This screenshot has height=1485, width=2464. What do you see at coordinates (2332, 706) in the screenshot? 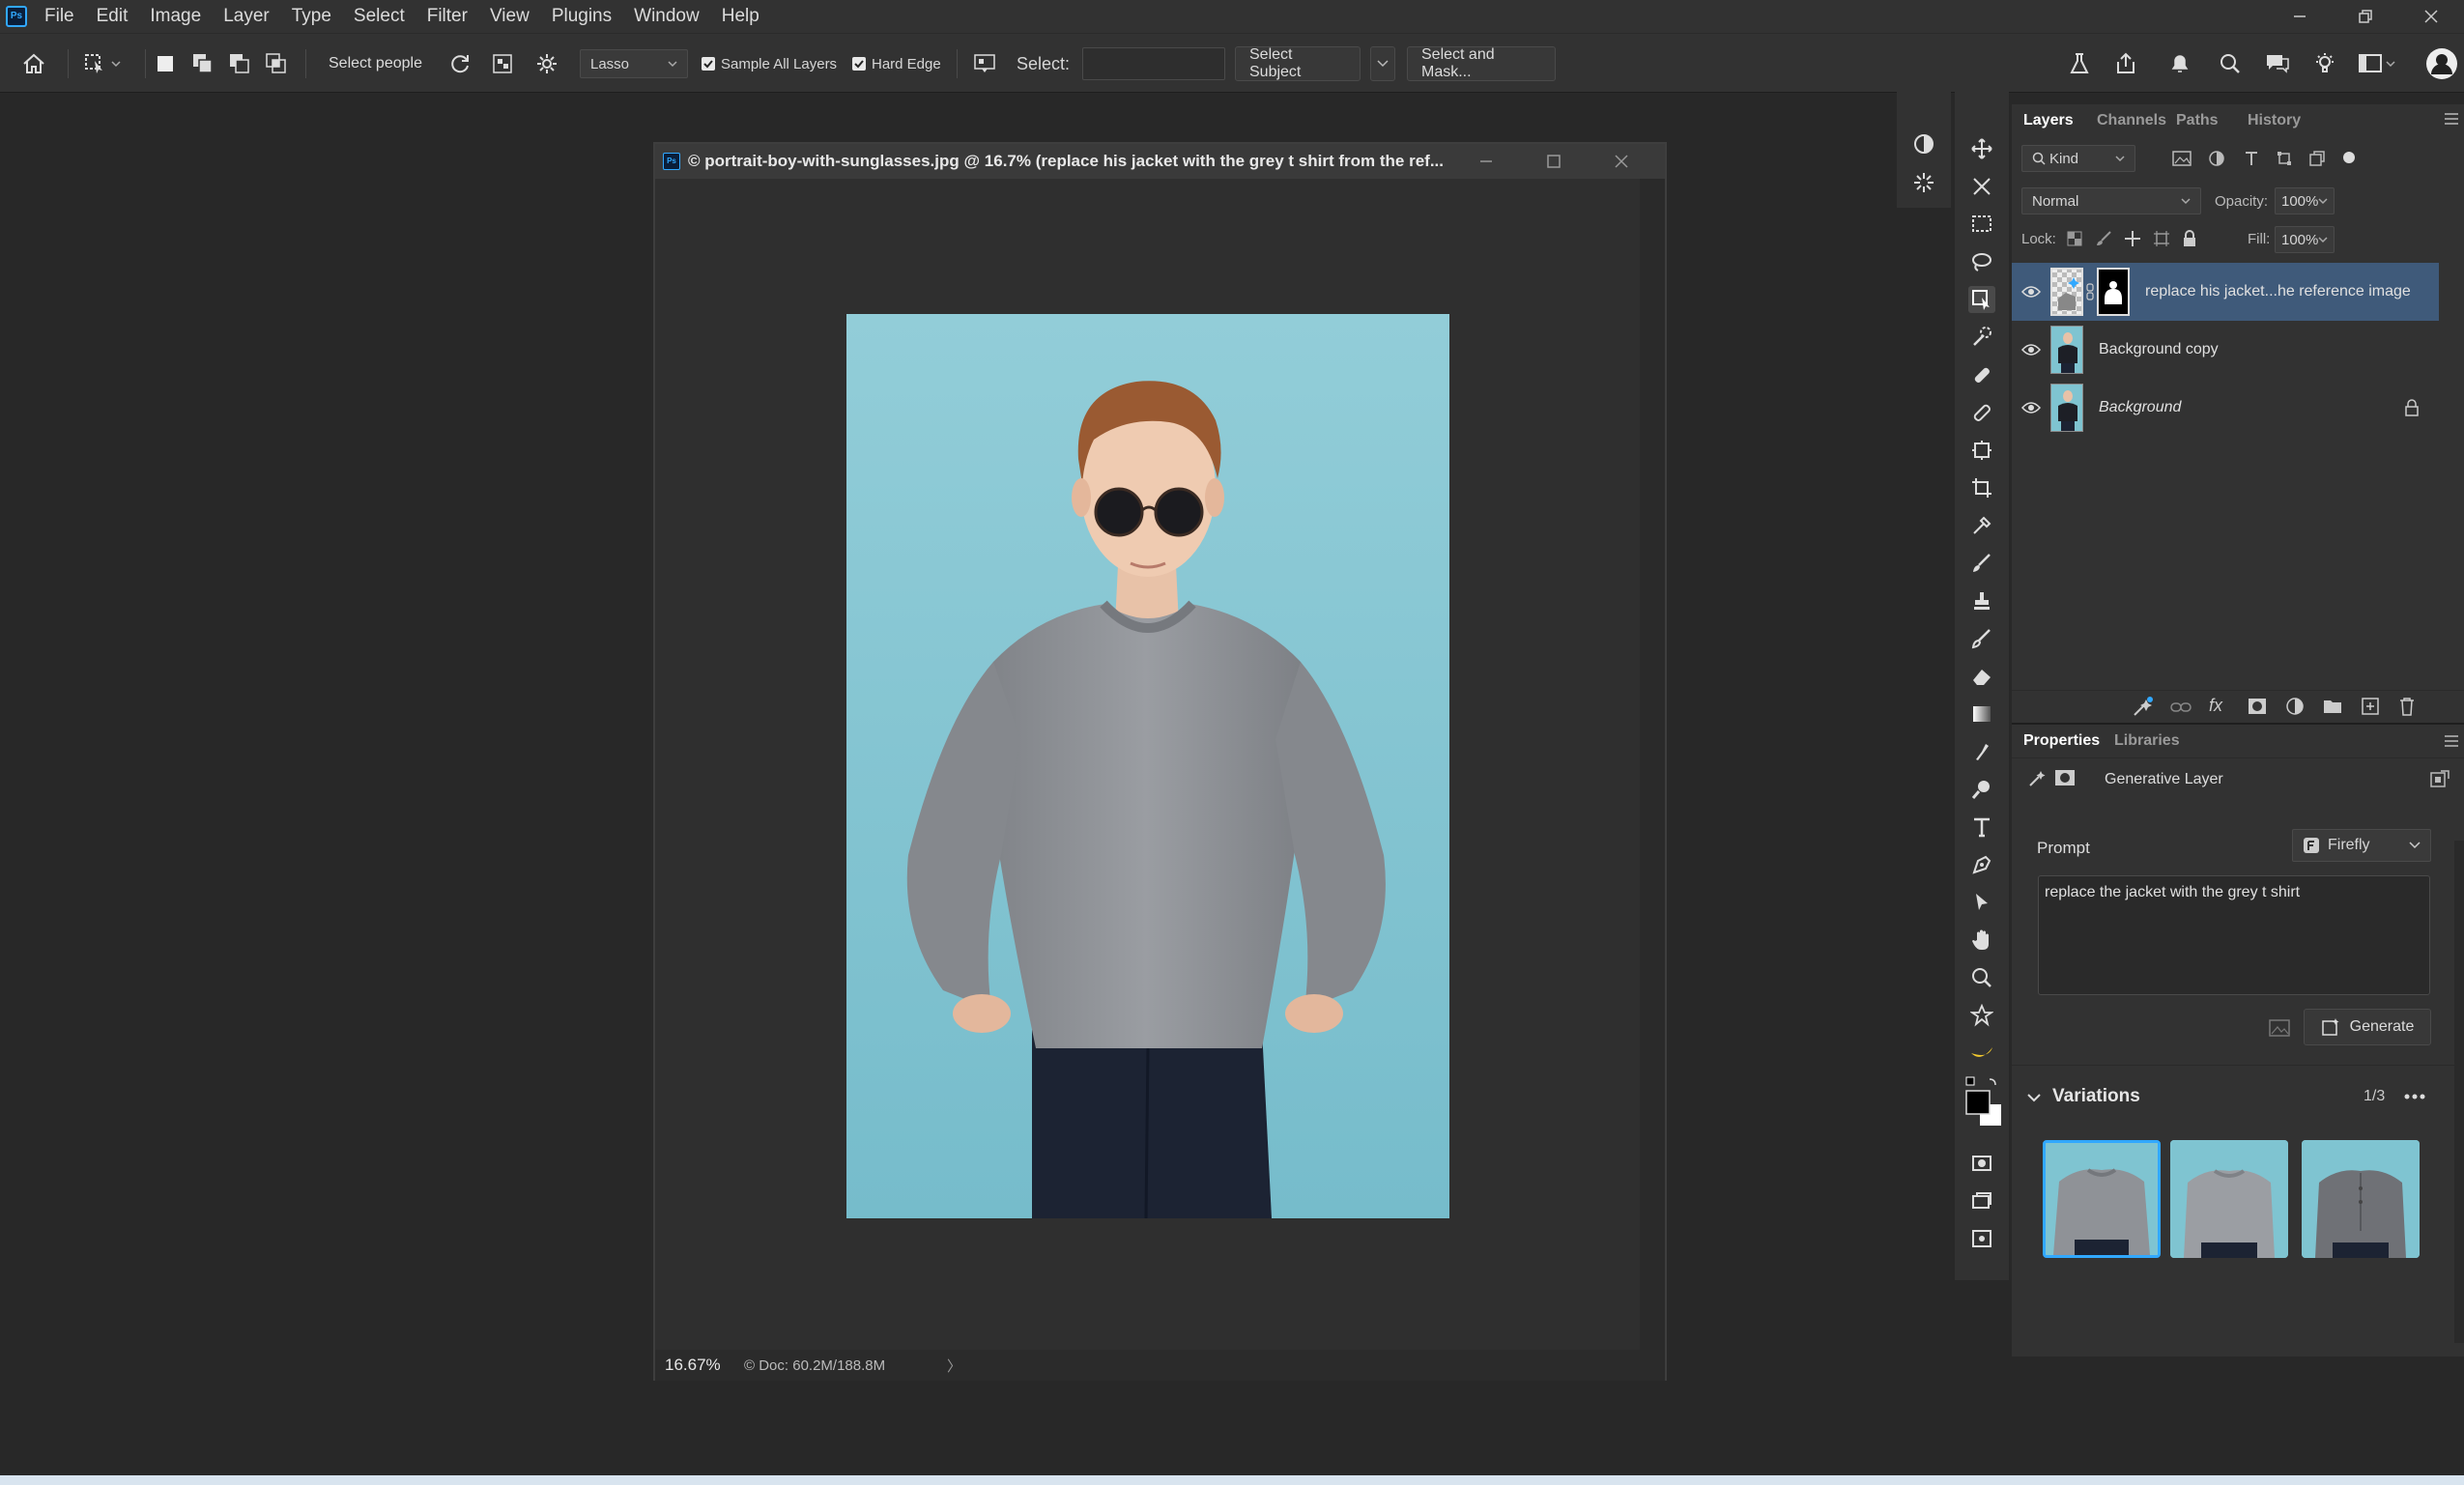
I see `folder-icon` at bounding box center [2332, 706].